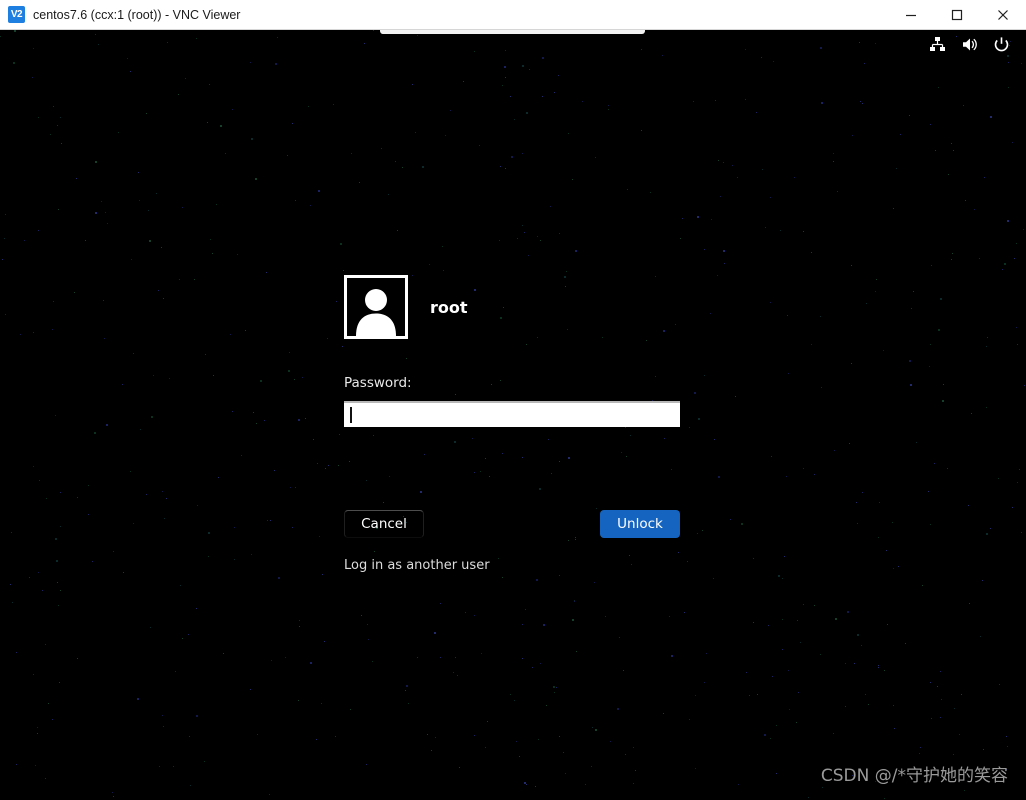  Describe the element at coordinates (514, 524) in the screenshot. I see `button-row: Cancel Unlock` at that location.